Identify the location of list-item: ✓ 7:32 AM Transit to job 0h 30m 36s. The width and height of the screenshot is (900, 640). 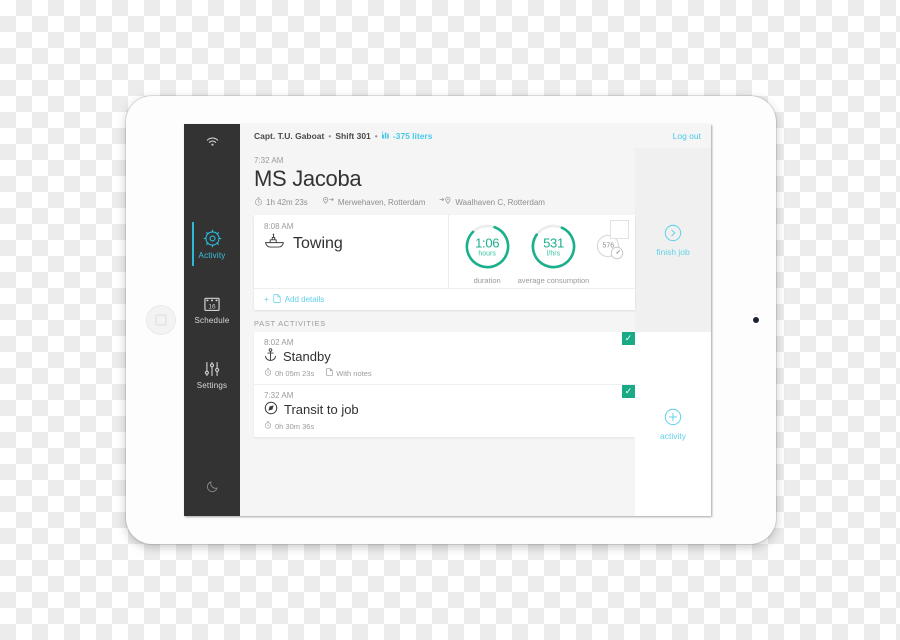
(444, 411).